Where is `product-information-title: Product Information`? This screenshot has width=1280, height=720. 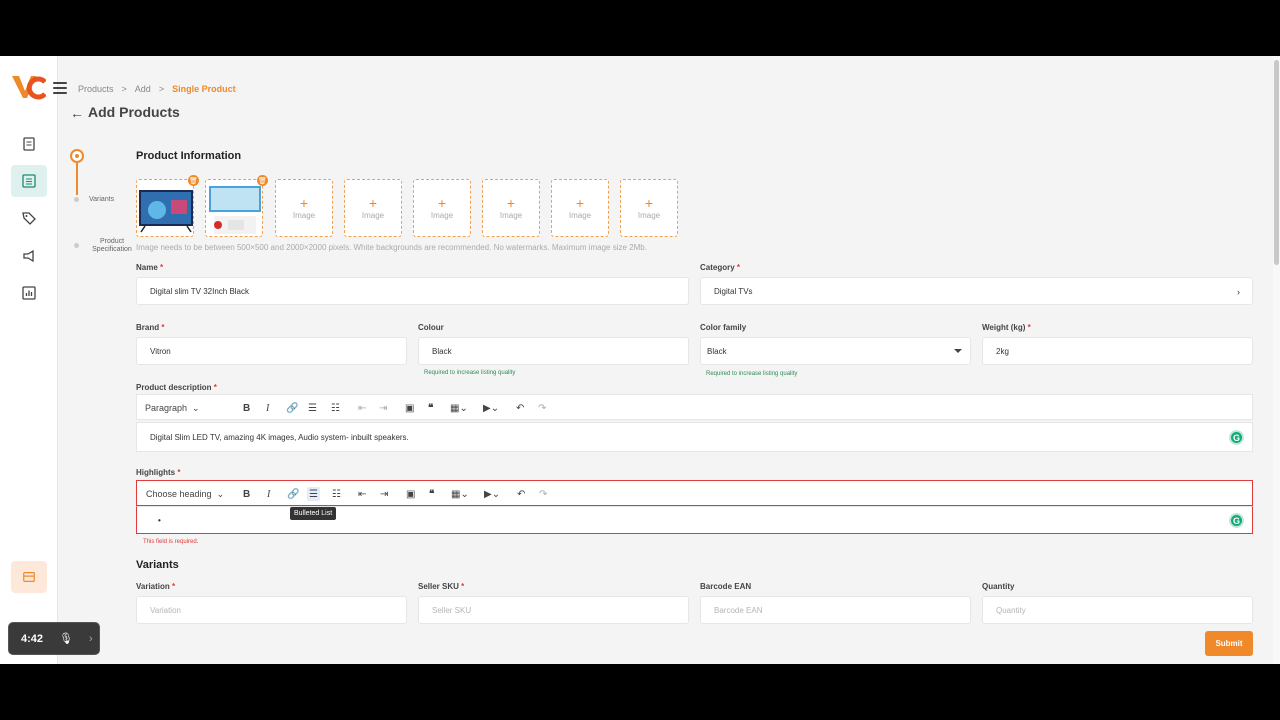 product-information-title: Product Information is located at coordinates (189, 156).